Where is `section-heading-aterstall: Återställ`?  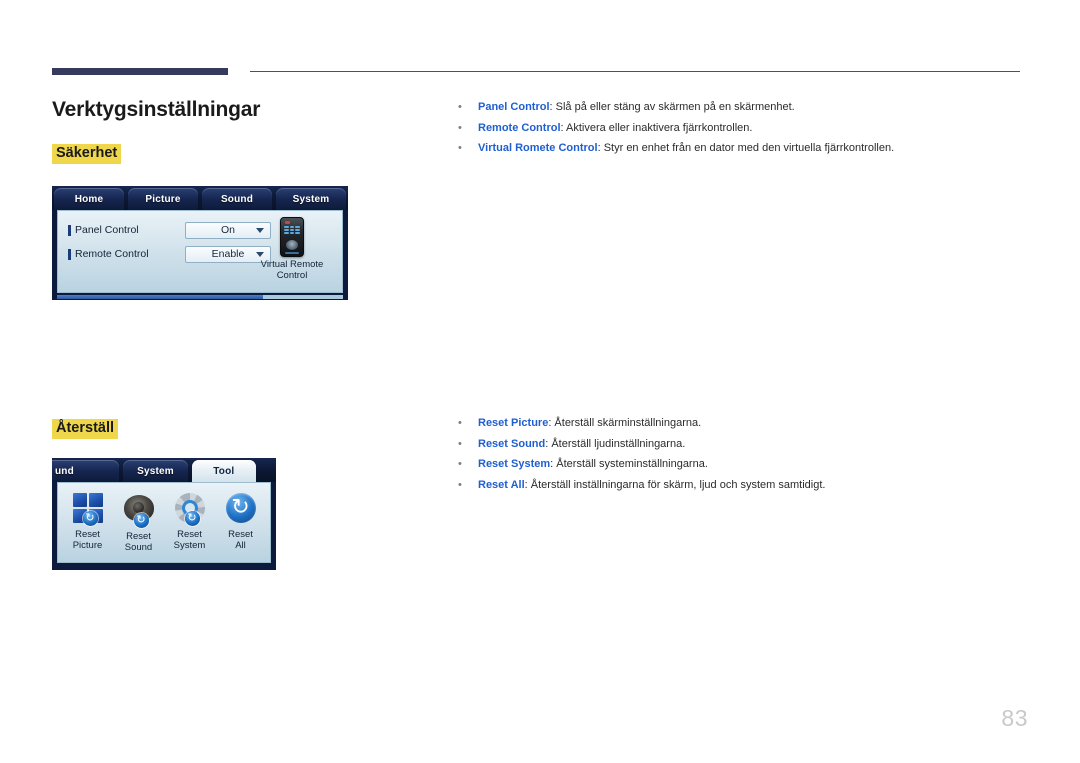 section-heading-aterstall: Återställ is located at coordinates (85, 429).